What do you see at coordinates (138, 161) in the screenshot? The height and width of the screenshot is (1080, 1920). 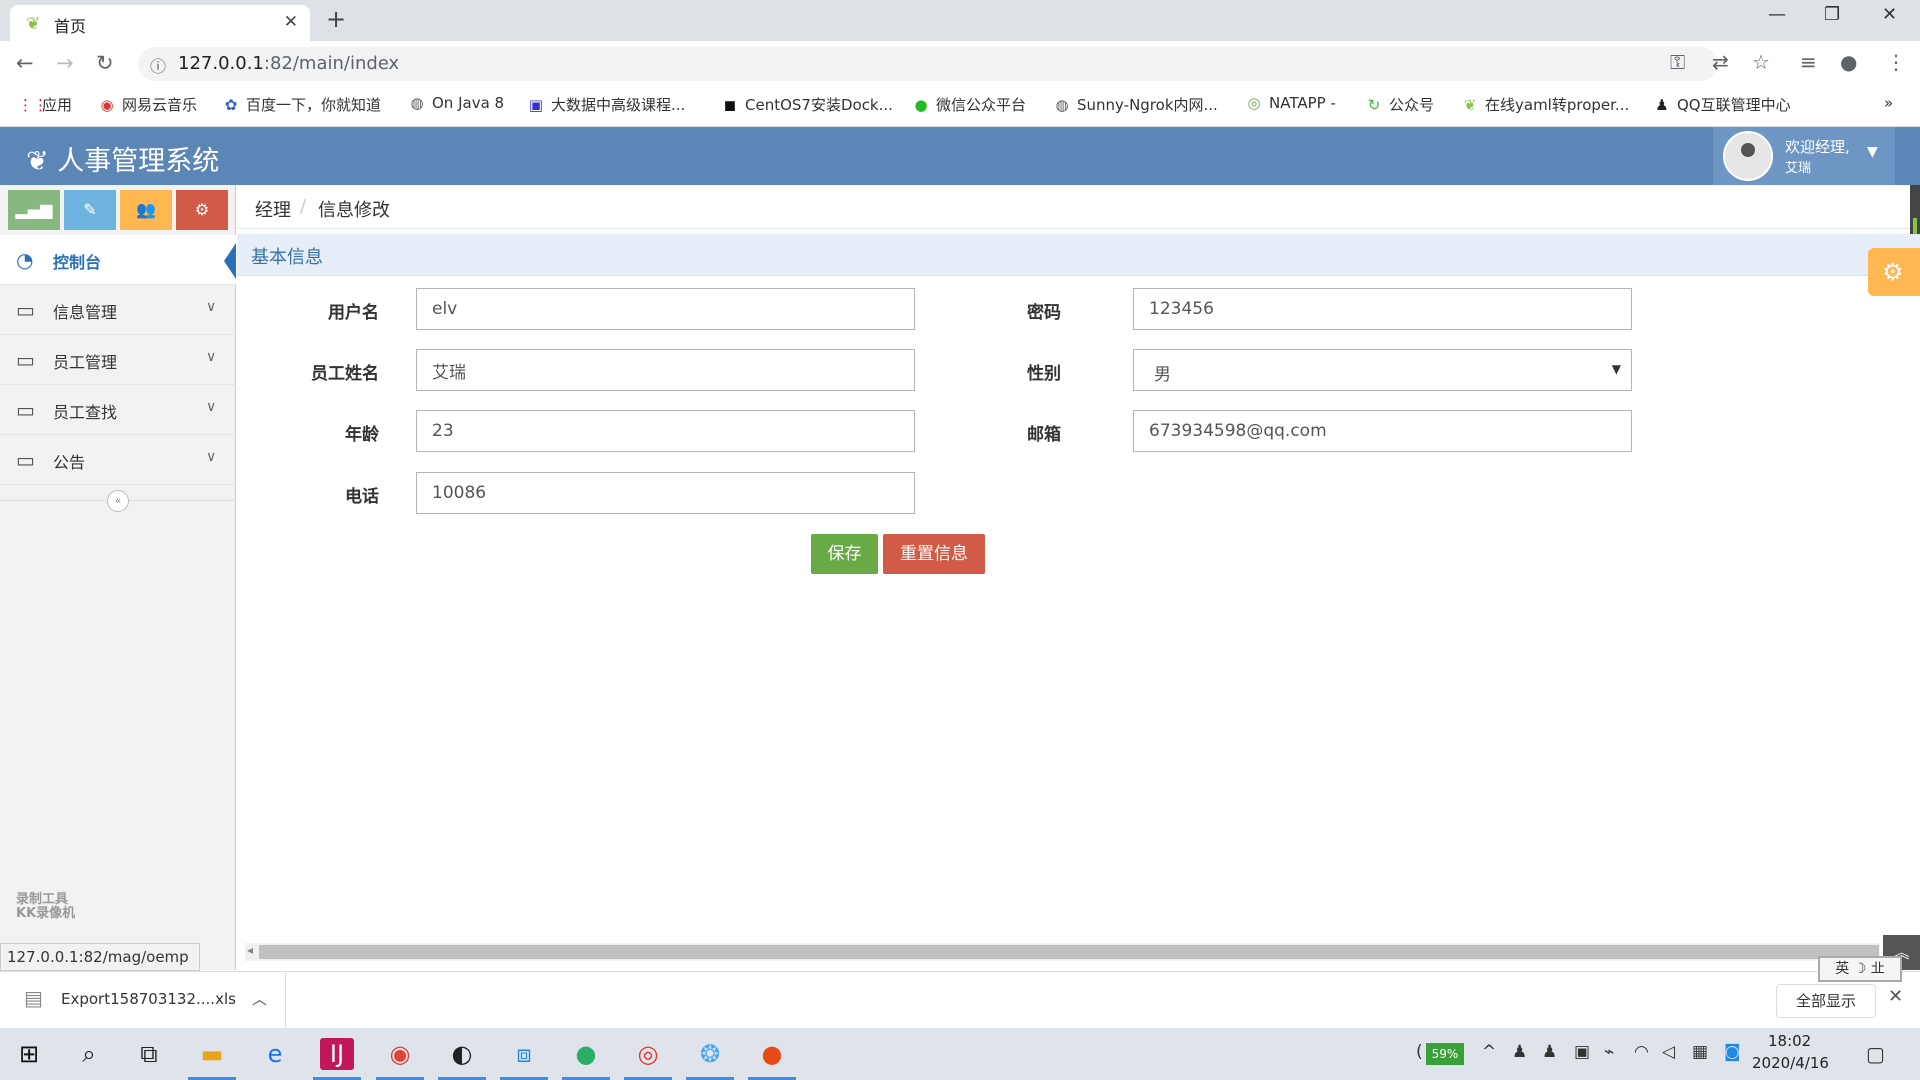 I see `app-title: 人事管理系统` at bounding box center [138, 161].